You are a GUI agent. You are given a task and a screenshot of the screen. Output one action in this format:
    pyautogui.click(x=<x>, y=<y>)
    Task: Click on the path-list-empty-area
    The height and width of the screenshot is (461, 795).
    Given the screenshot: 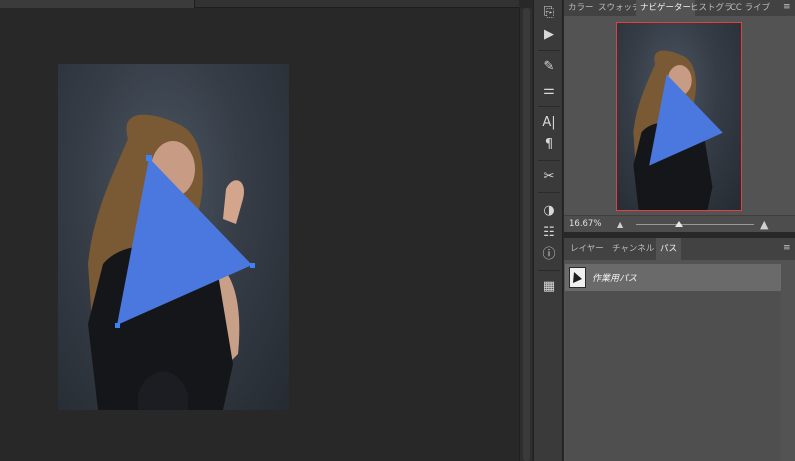 What is the action you would take?
    pyautogui.click(x=673, y=376)
    